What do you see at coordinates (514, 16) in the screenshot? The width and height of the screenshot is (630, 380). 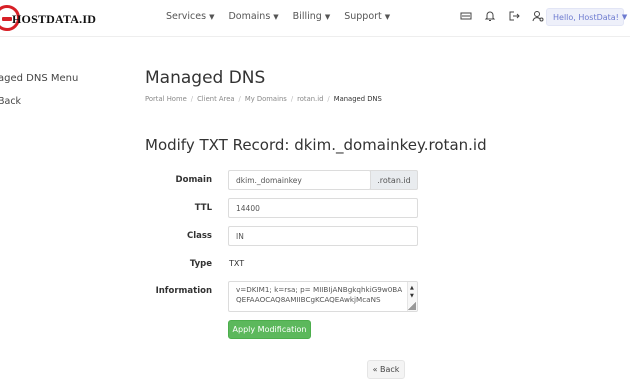 I see `logout-icon` at bounding box center [514, 16].